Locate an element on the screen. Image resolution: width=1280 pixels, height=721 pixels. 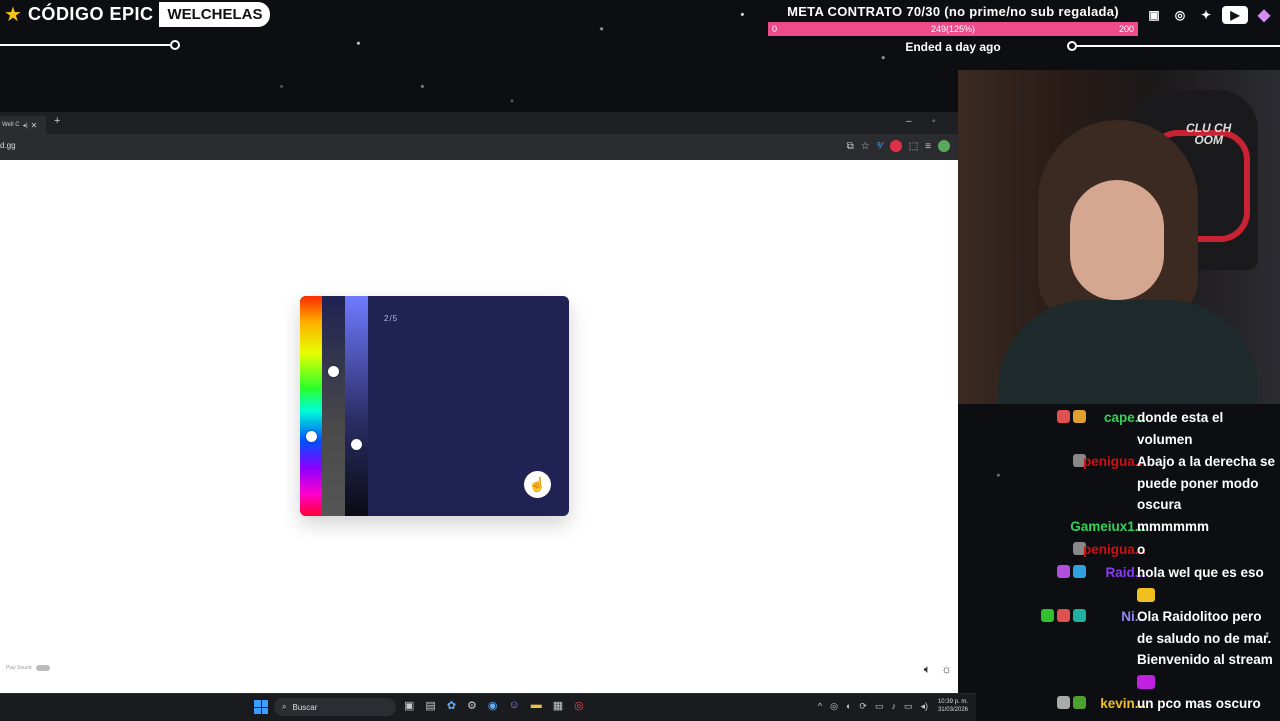
lightness-slider is located at coordinates (356, 406).